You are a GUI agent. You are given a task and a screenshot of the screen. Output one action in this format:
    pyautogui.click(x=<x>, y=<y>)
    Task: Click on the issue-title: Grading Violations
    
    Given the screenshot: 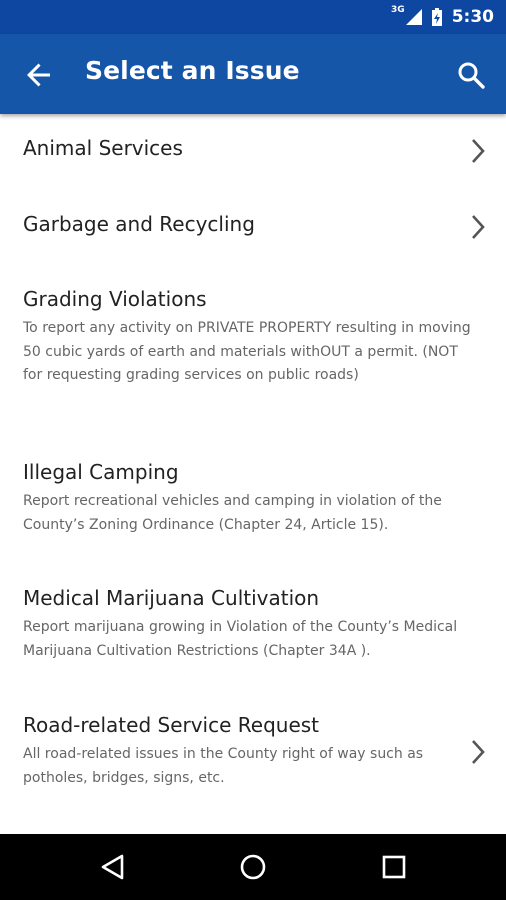 What is the action you would take?
    pyautogui.click(x=115, y=299)
    